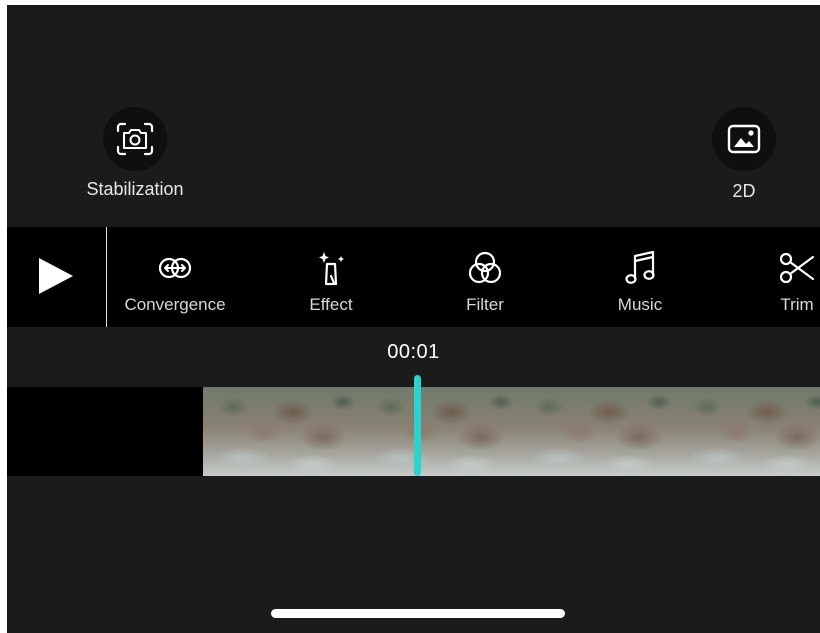 The width and height of the screenshot is (820, 633). I want to click on tool-effect: Effect, so click(331, 284).